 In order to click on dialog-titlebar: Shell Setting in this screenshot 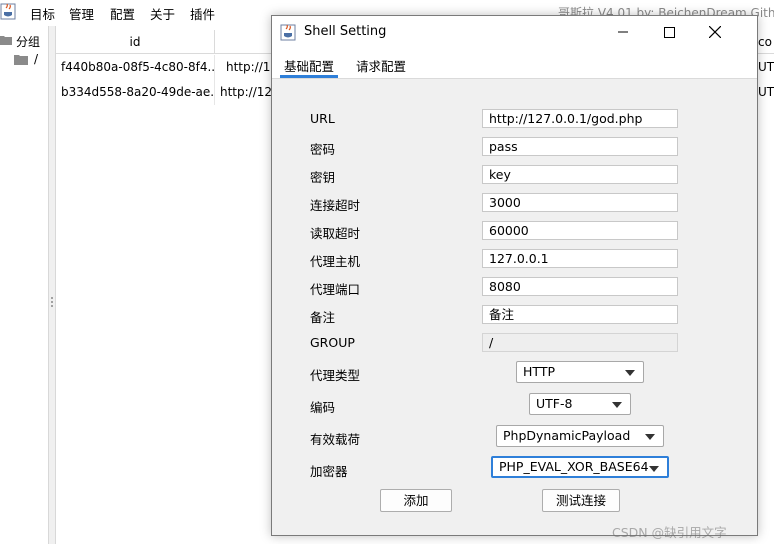, I will do `click(514, 32)`.